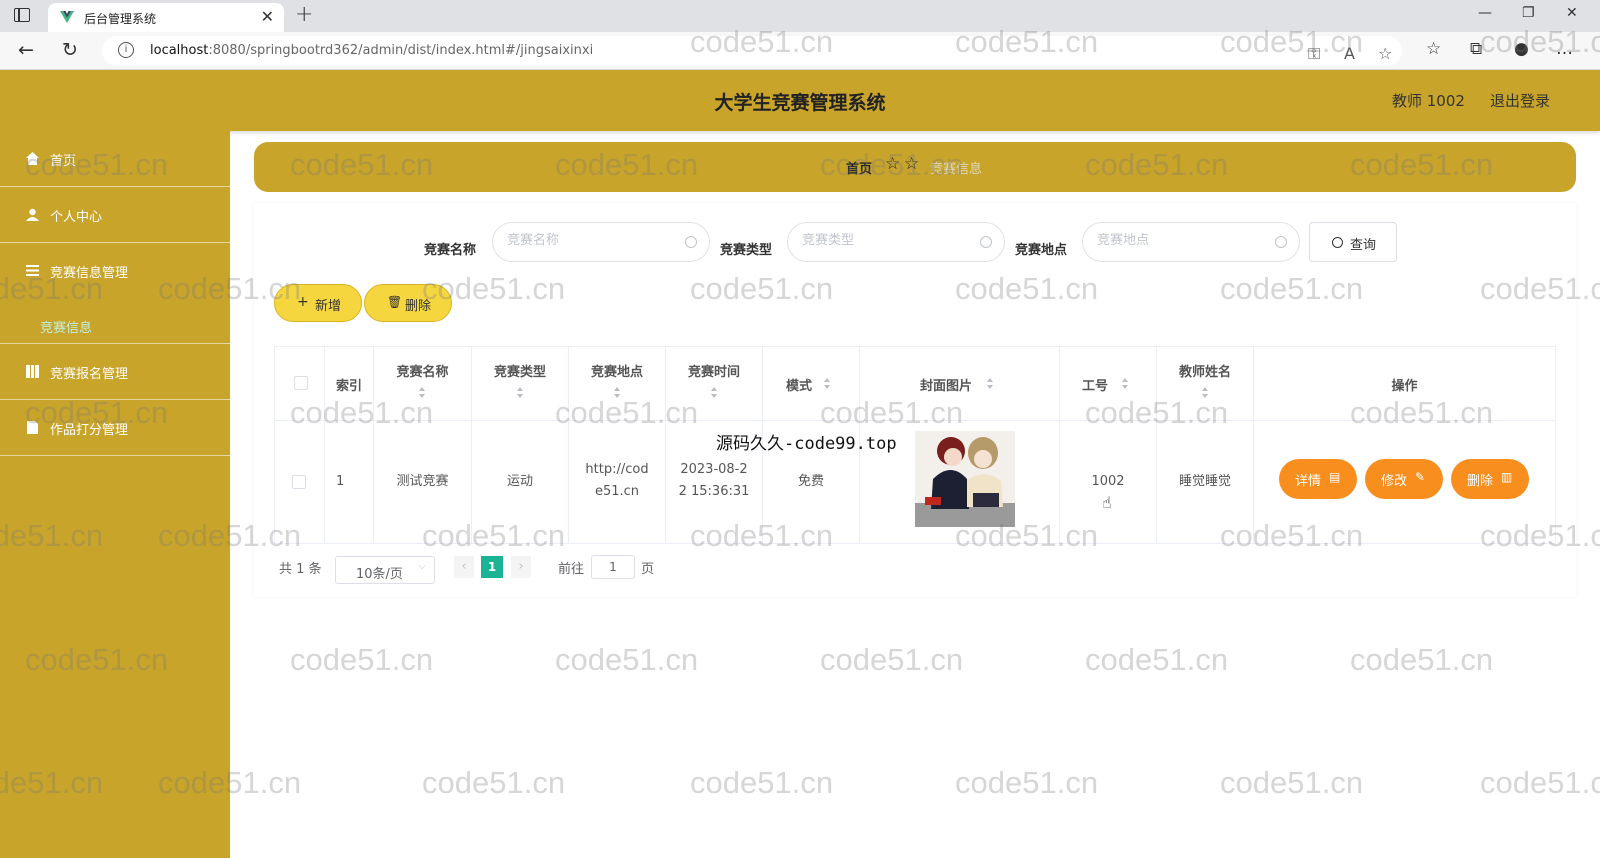 This screenshot has height=858, width=1600. Describe the element at coordinates (1433, 49) in the screenshot. I see `favorites-icon: ☆` at that location.